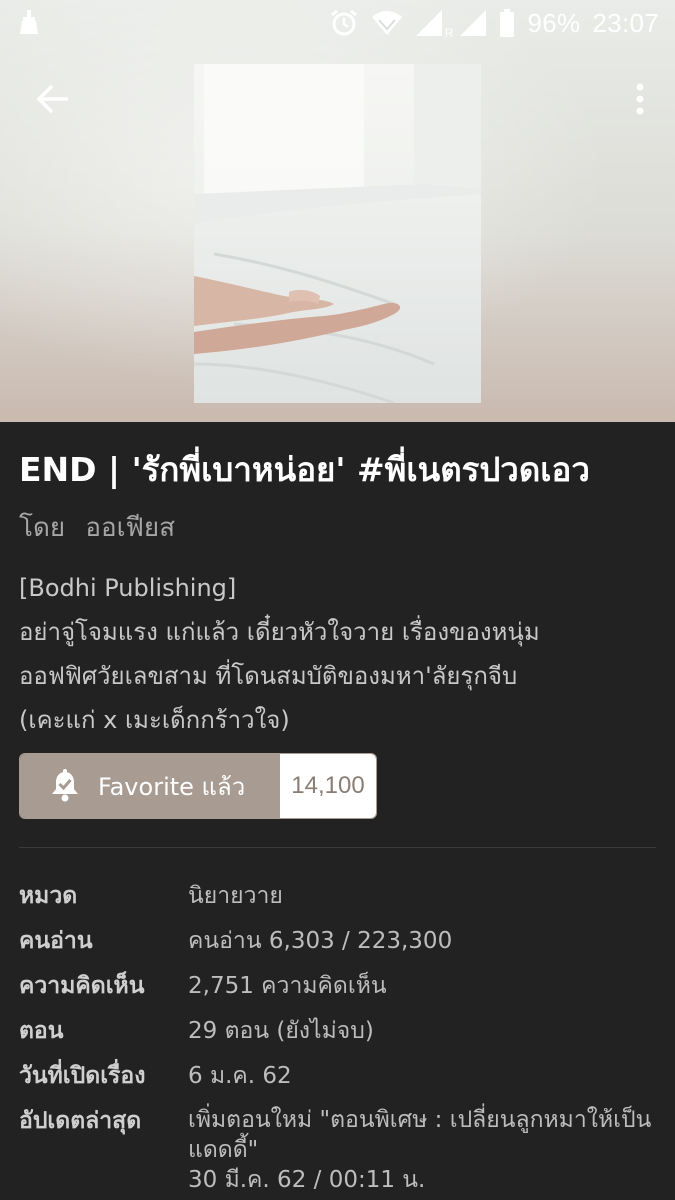 The width and height of the screenshot is (675, 1200). I want to click on favorite-count: 14,100, so click(328, 786).